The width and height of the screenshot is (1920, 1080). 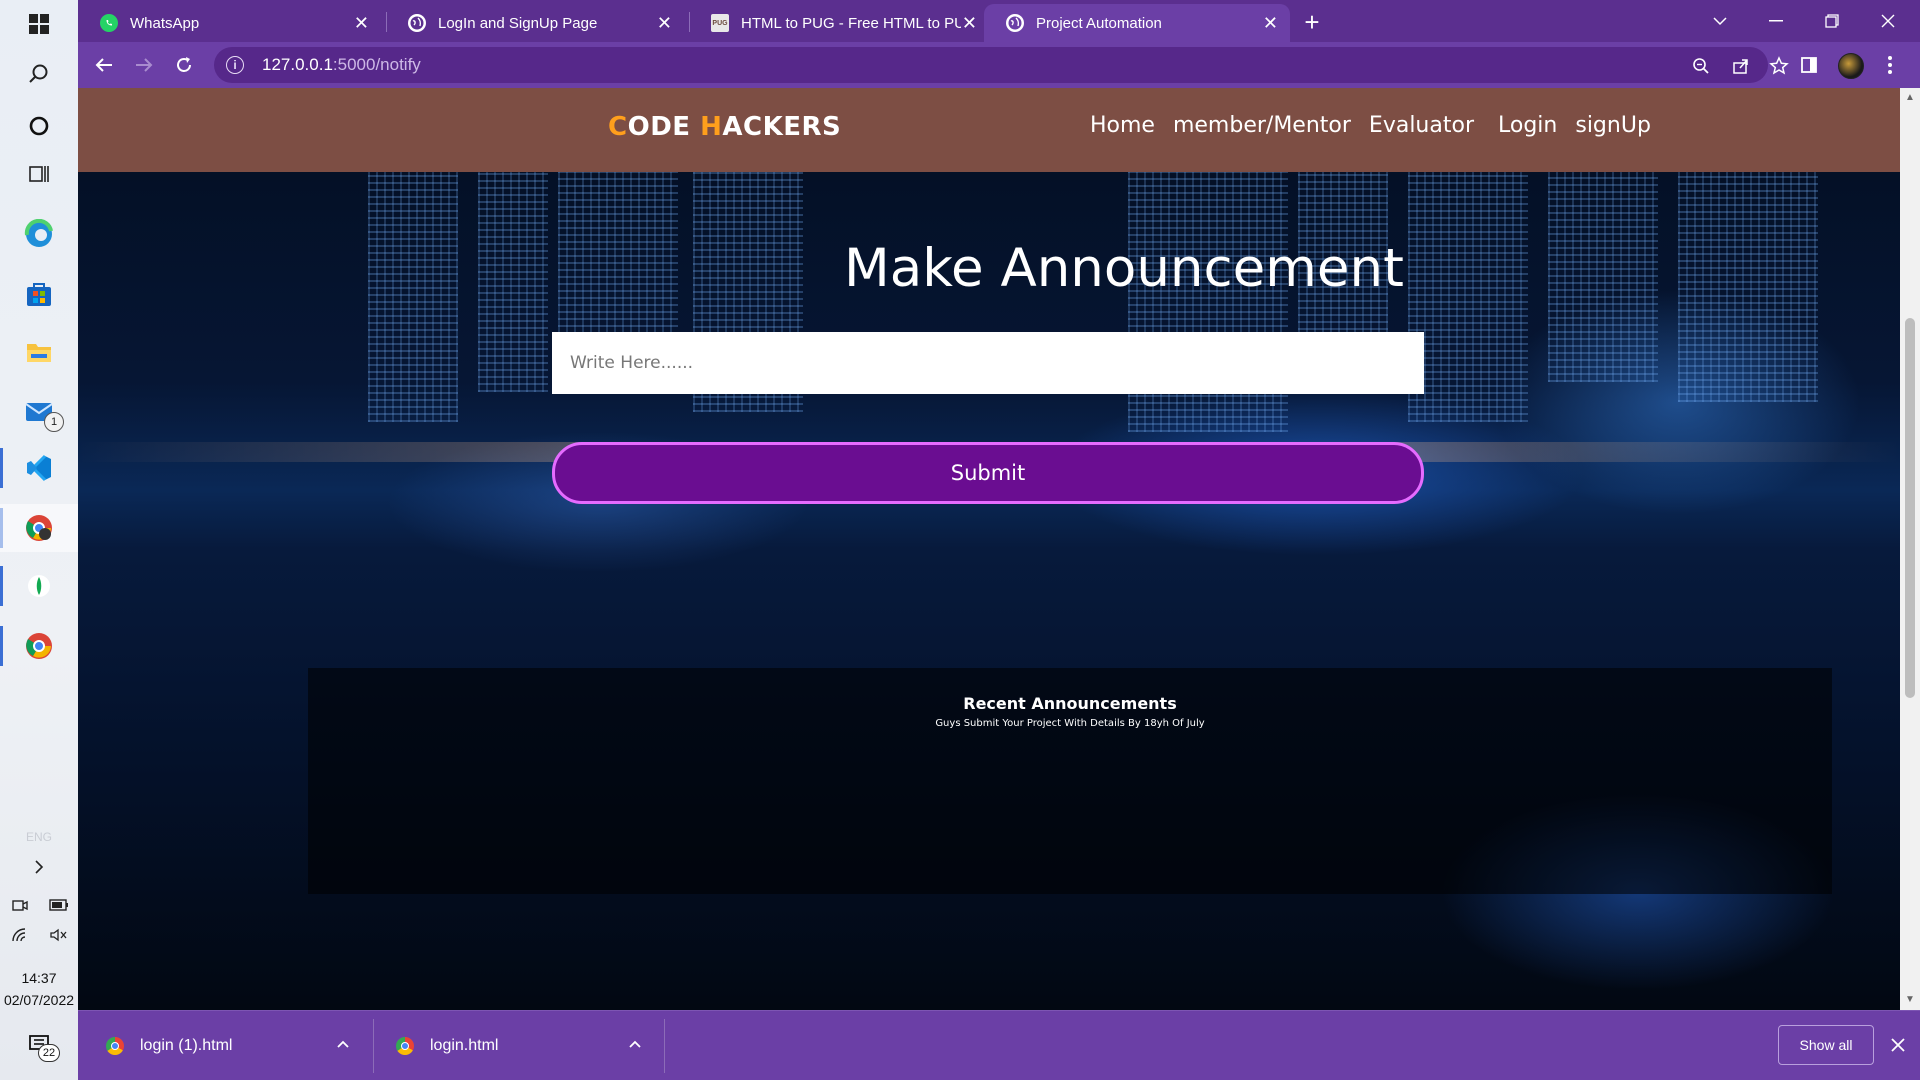 What do you see at coordinates (39, 978) in the screenshot?
I see `clock-time: 14:37` at bounding box center [39, 978].